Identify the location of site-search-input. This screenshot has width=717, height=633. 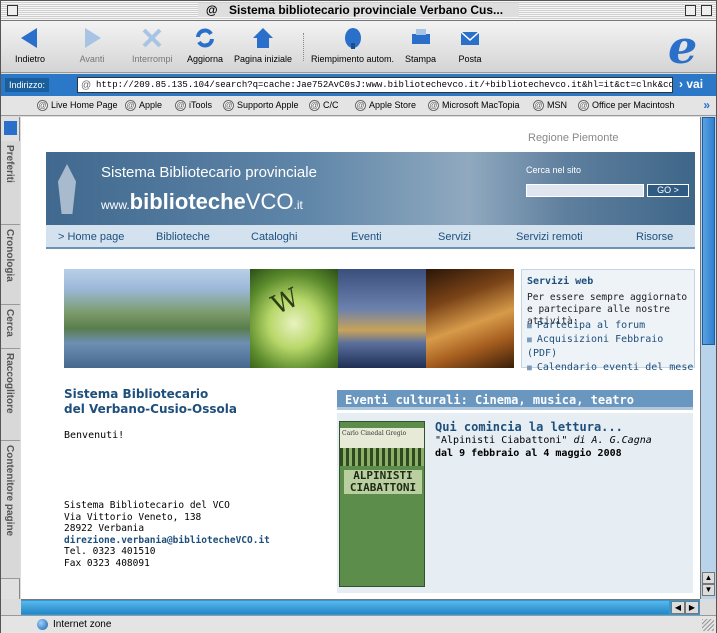
(585, 190).